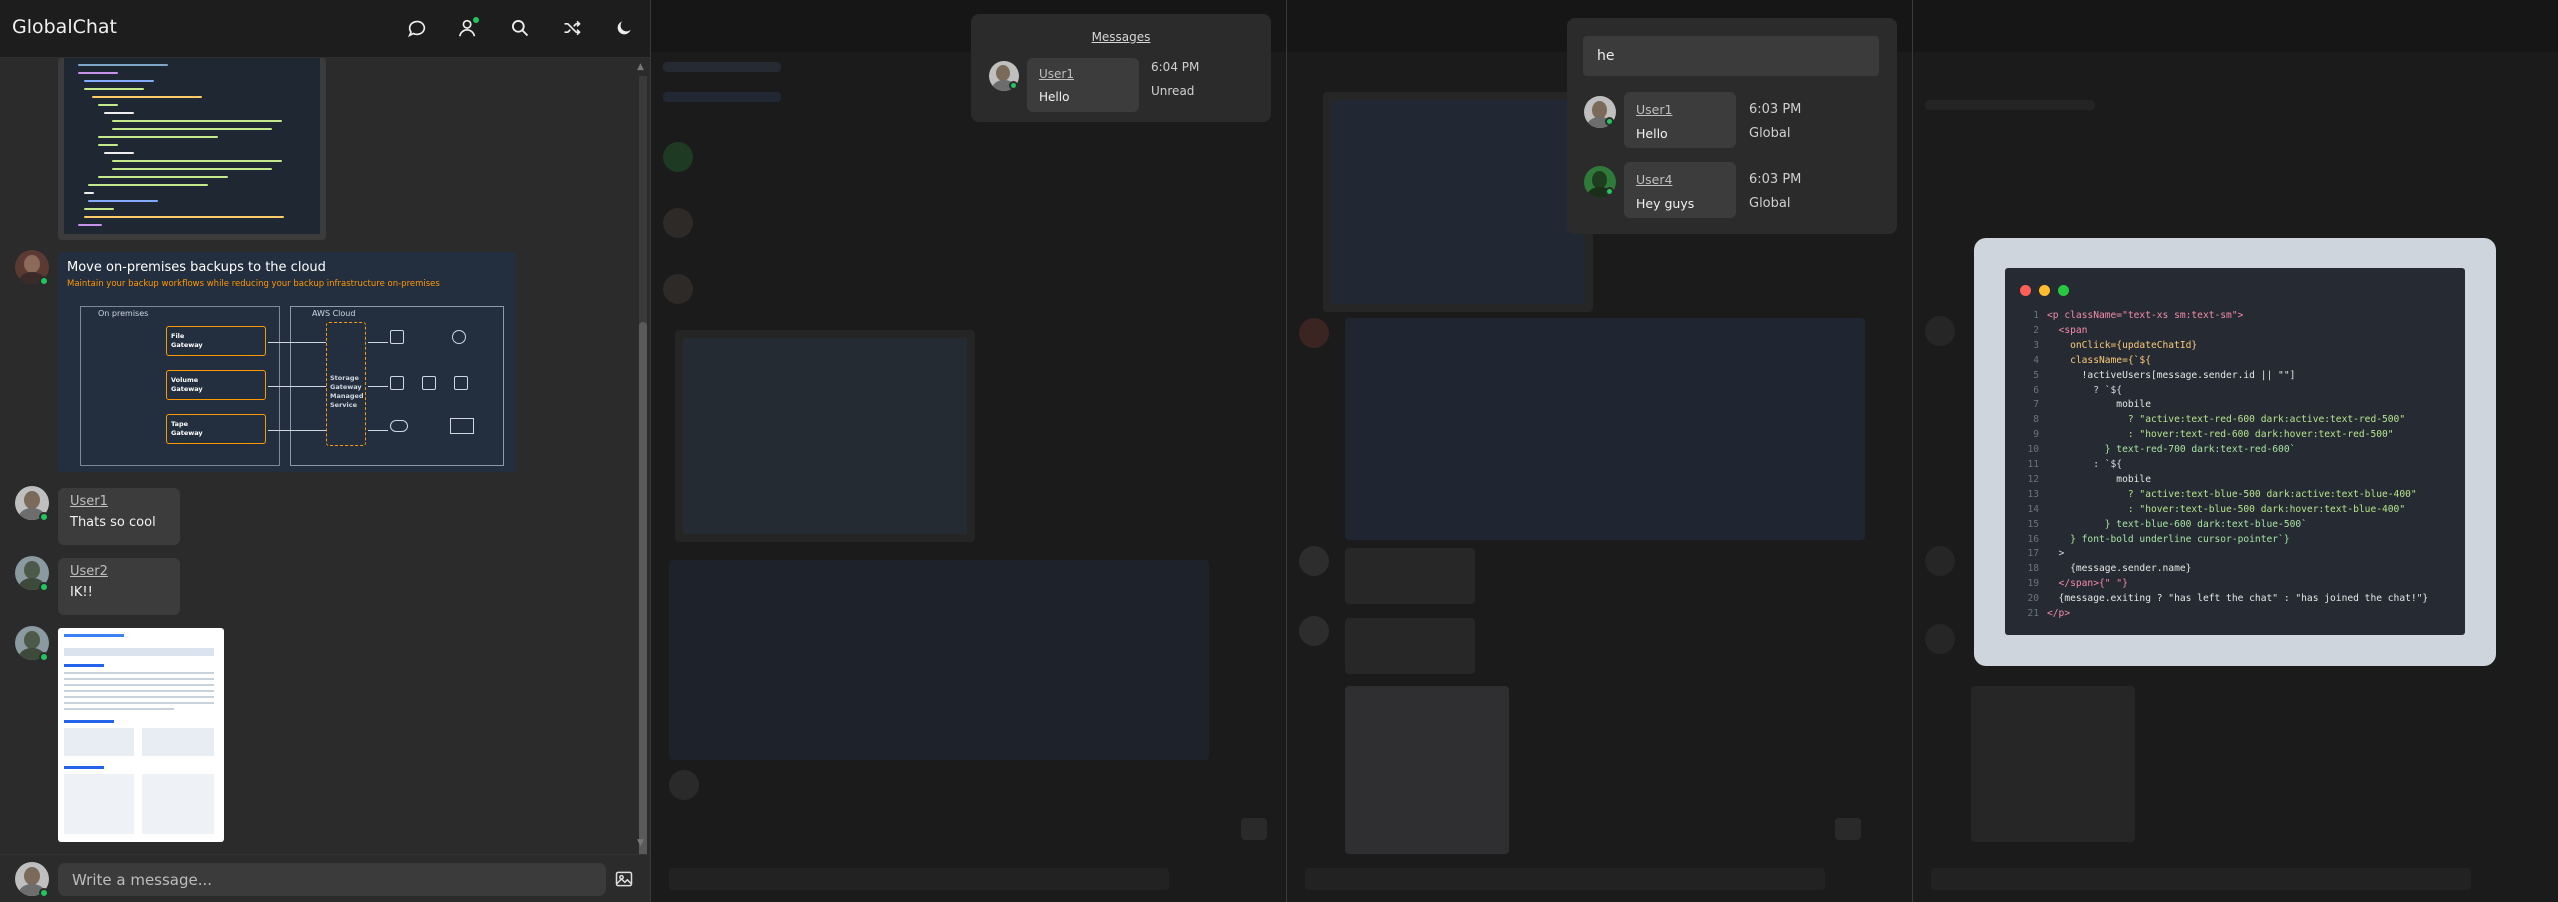 Image resolution: width=2558 pixels, height=902 pixels. I want to click on code-text: } text-red-700 dark:text-red-600`, so click(2171, 450).